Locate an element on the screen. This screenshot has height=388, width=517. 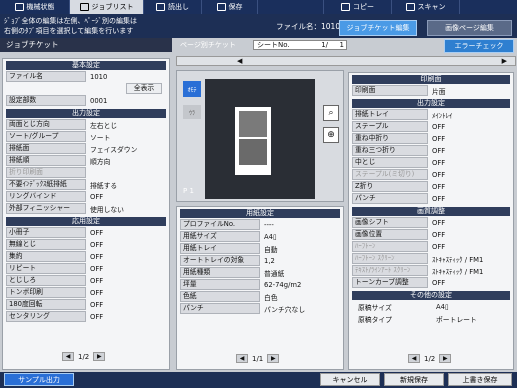
setting-key: 集約 is located at coordinates (46, 256).